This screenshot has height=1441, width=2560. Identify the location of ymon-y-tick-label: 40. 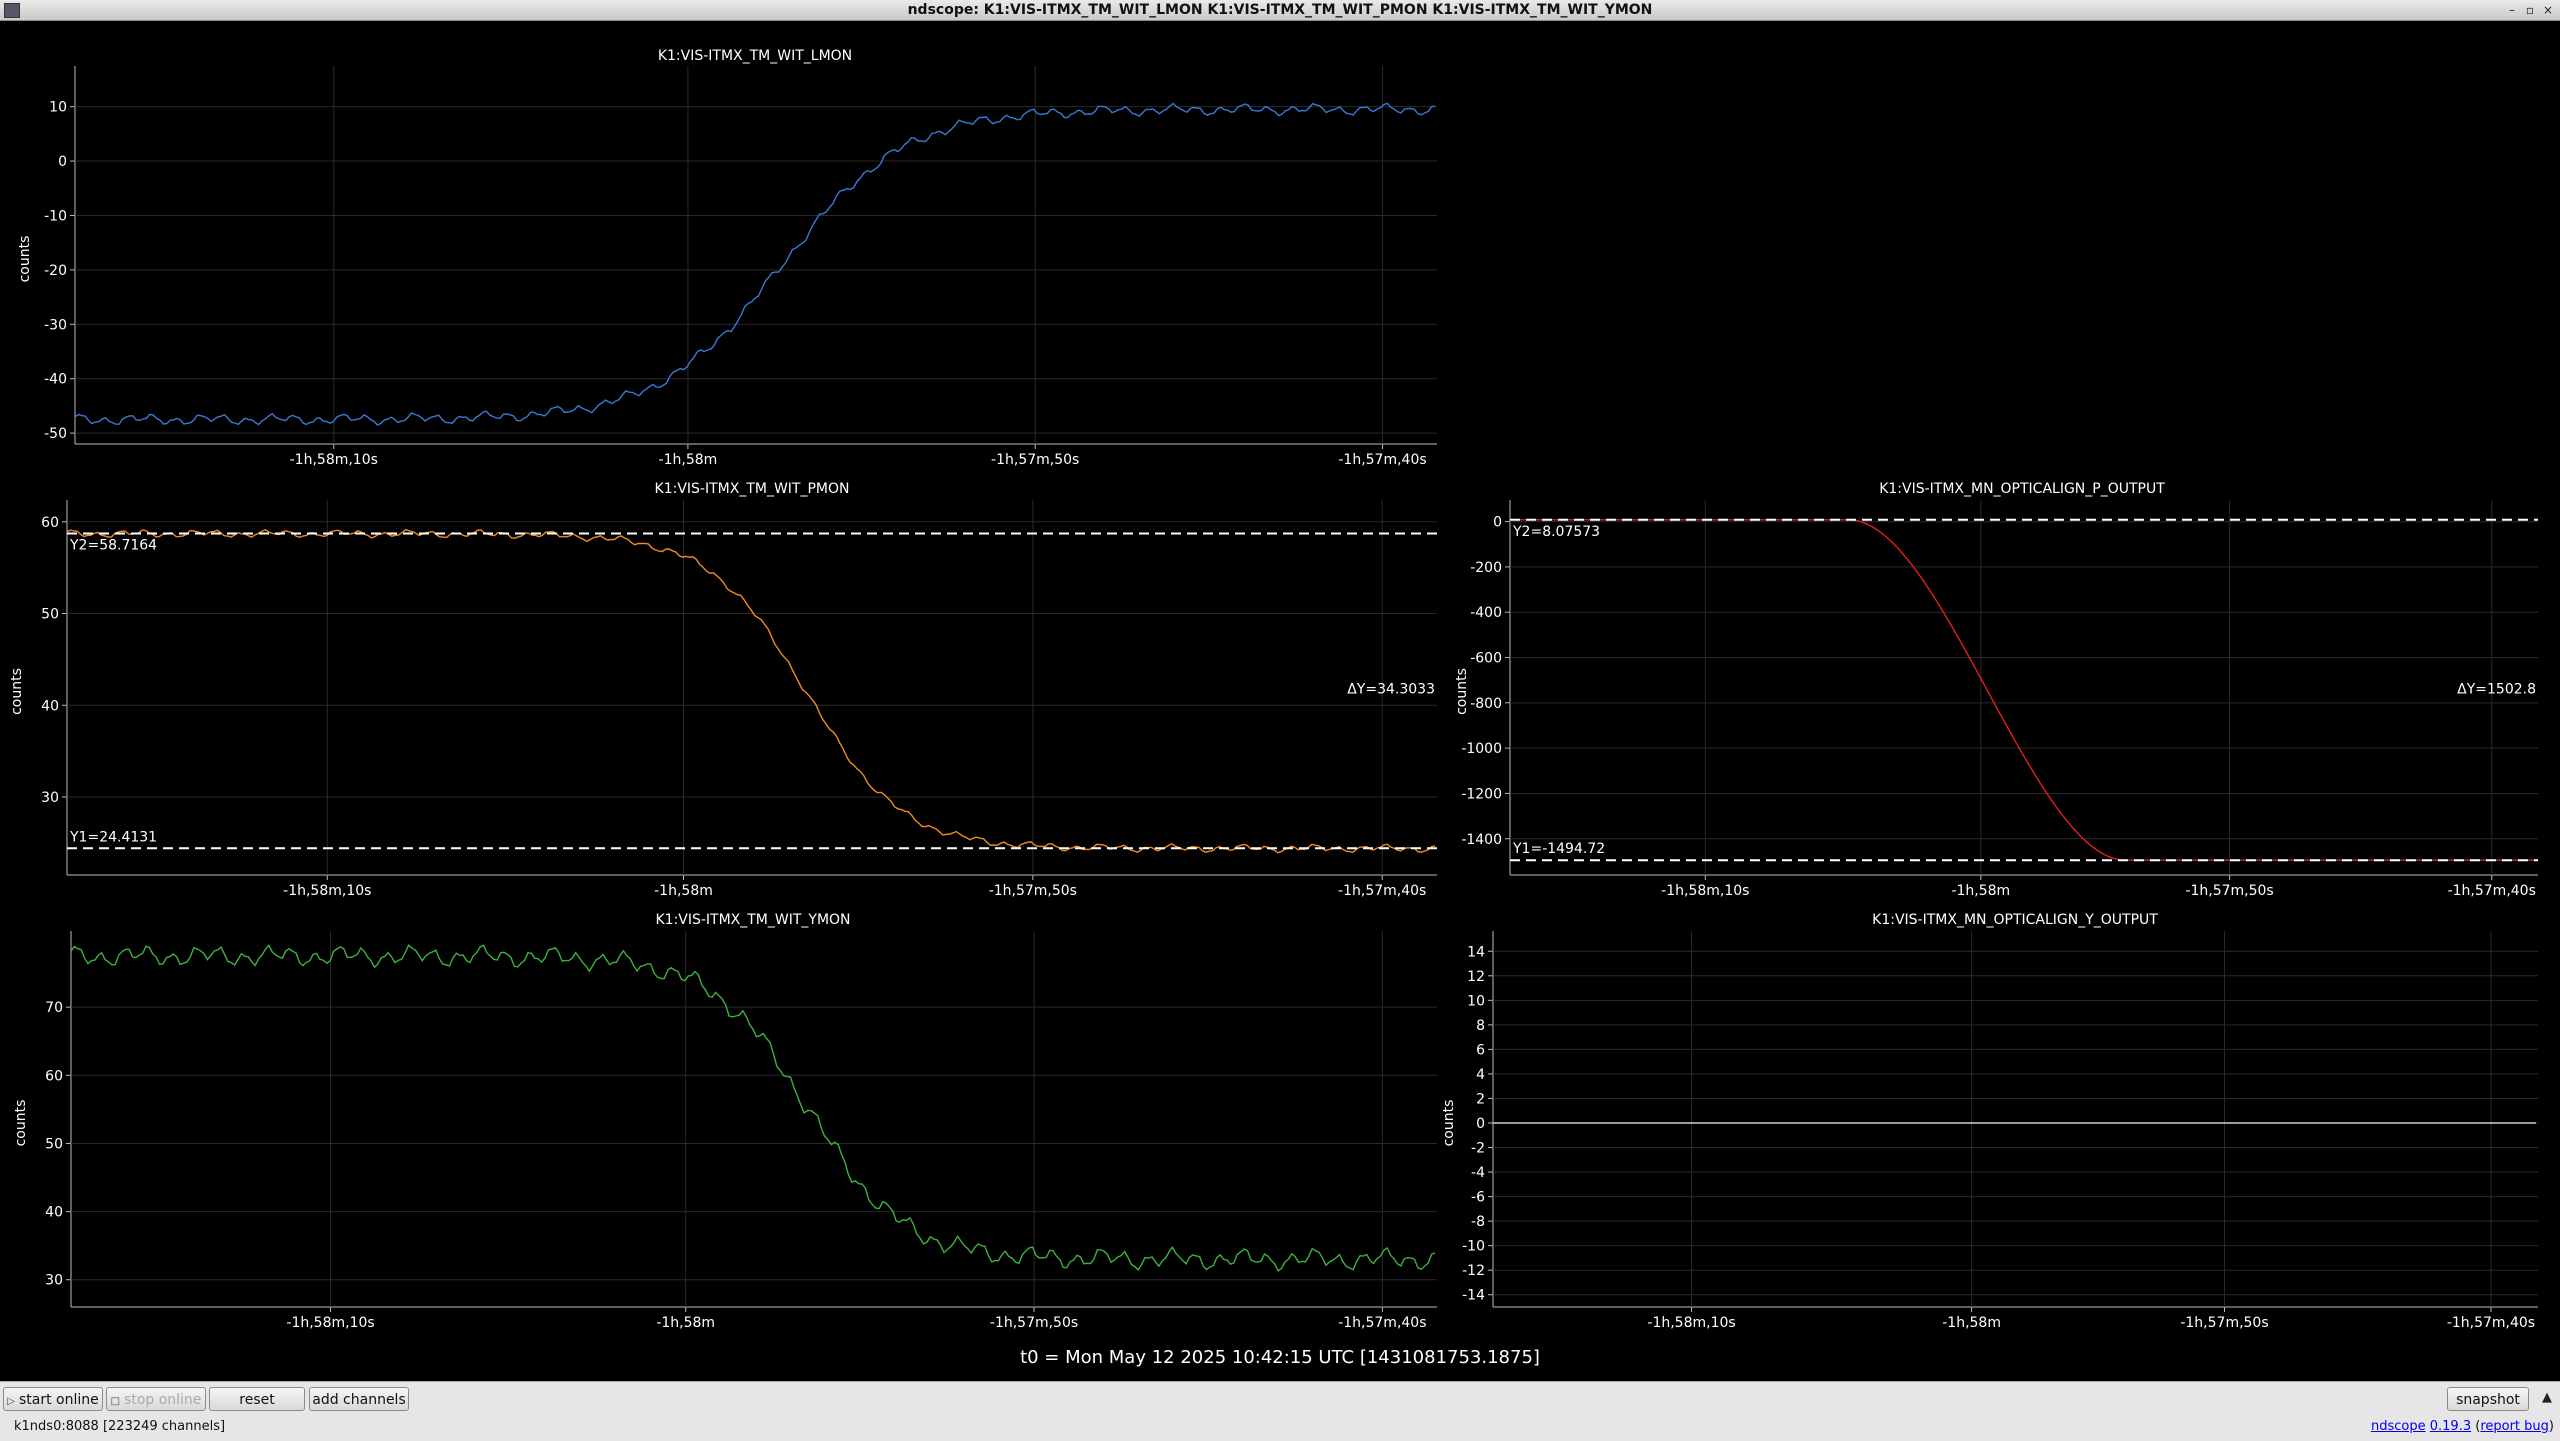
(54, 1213).